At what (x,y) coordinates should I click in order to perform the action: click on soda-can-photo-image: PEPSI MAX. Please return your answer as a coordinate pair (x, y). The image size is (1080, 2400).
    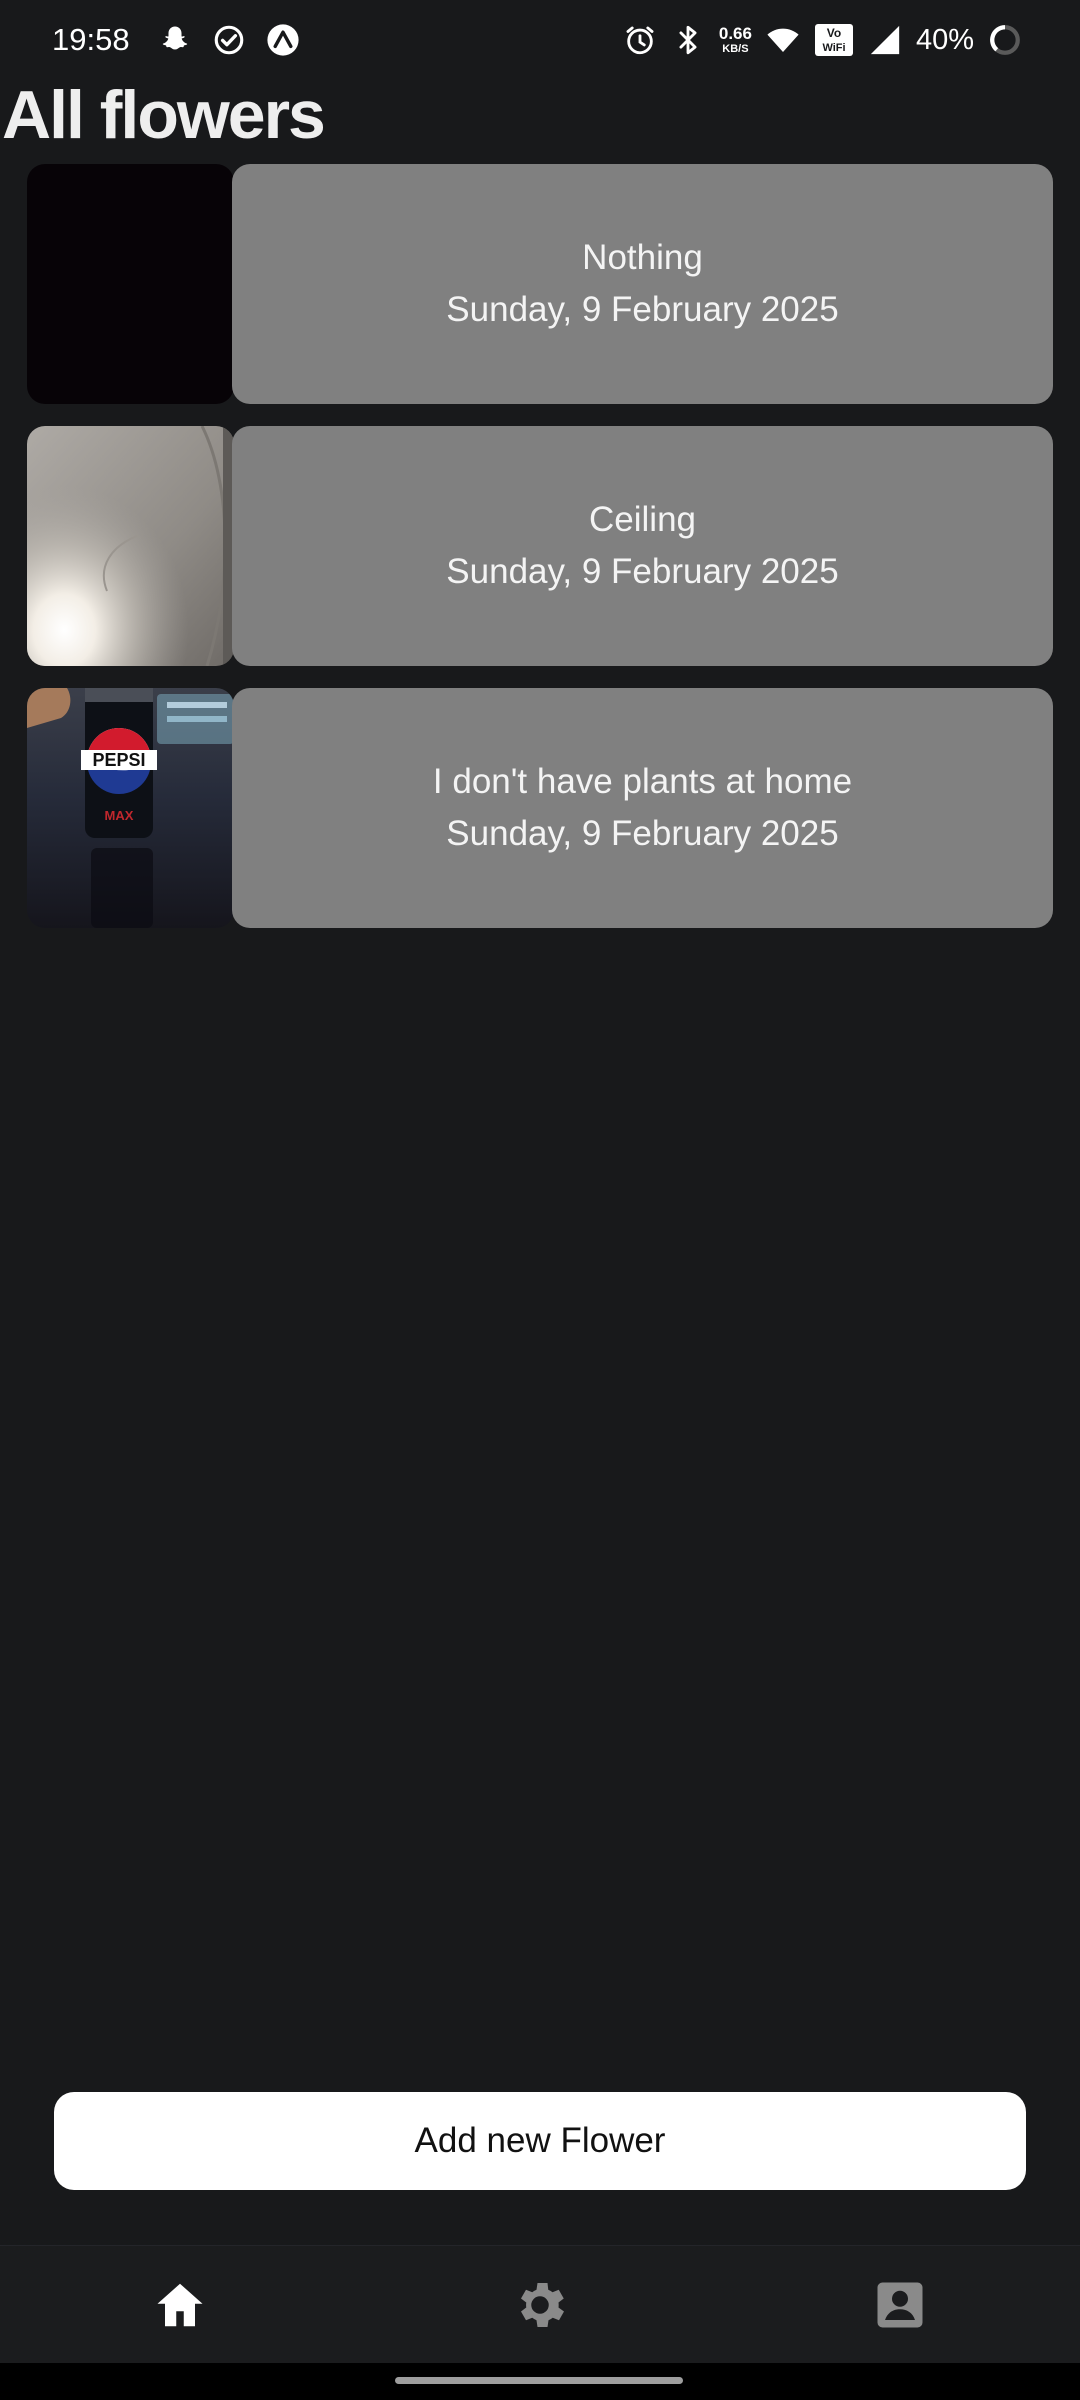
    Looking at the image, I should click on (130, 808).